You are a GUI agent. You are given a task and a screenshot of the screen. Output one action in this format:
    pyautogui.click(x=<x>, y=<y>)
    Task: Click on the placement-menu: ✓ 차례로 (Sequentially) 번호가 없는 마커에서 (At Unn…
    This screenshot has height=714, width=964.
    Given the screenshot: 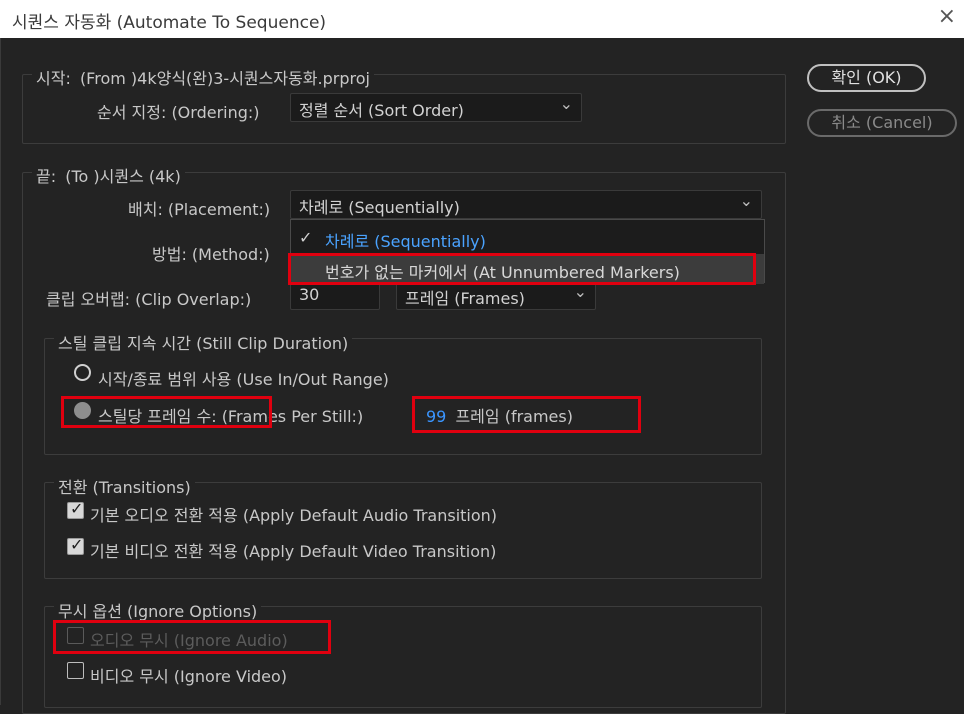 What is the action you would take?
    pyautogui.click(x=527, y=251)
    